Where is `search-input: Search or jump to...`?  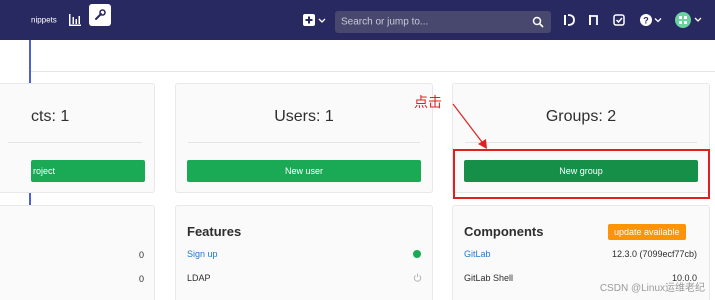 search-input: Search or jump to... is located at coordinates (443, 22).